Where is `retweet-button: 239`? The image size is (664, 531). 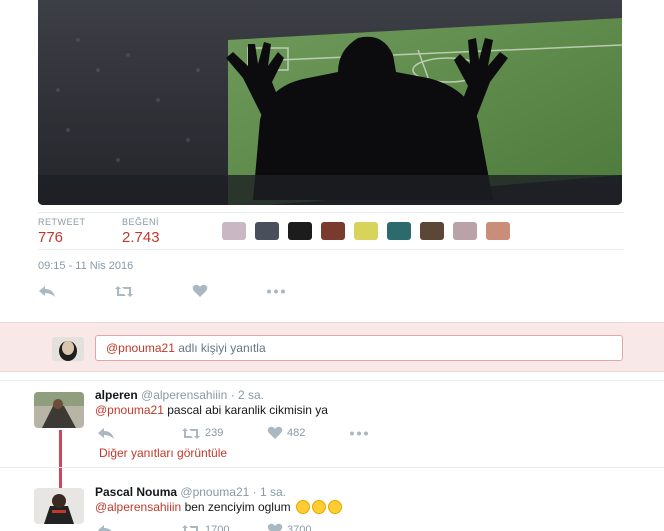
retweet-button: 239 is located at coordinates (224, 433).